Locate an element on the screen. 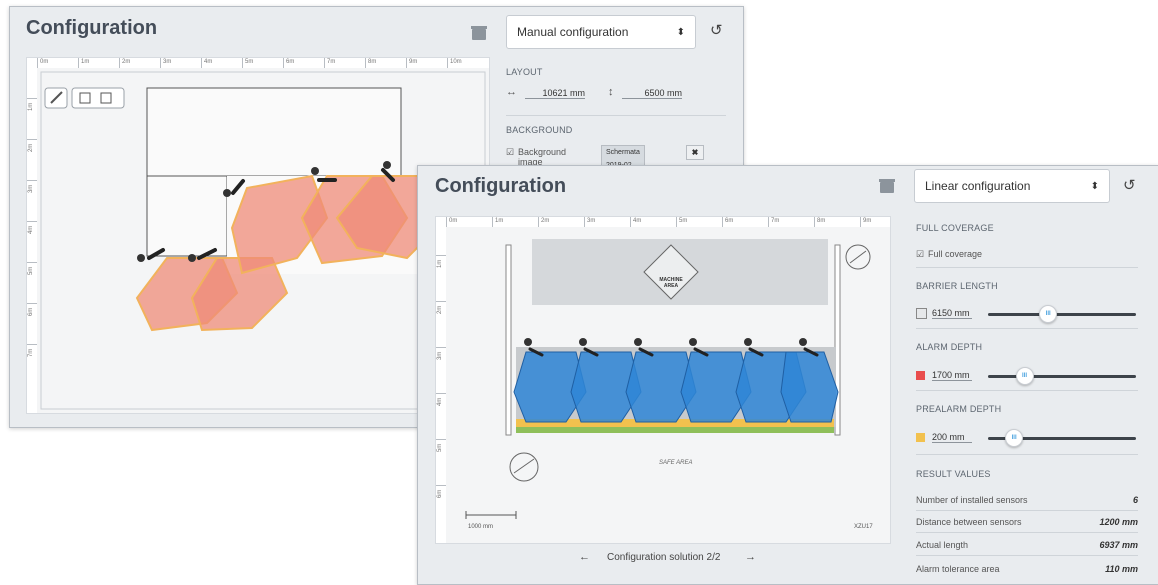 The height and width of the screenshot is (585, 1158). configuration-mode-value: Manual configuration is located at coordinates (573, 32).